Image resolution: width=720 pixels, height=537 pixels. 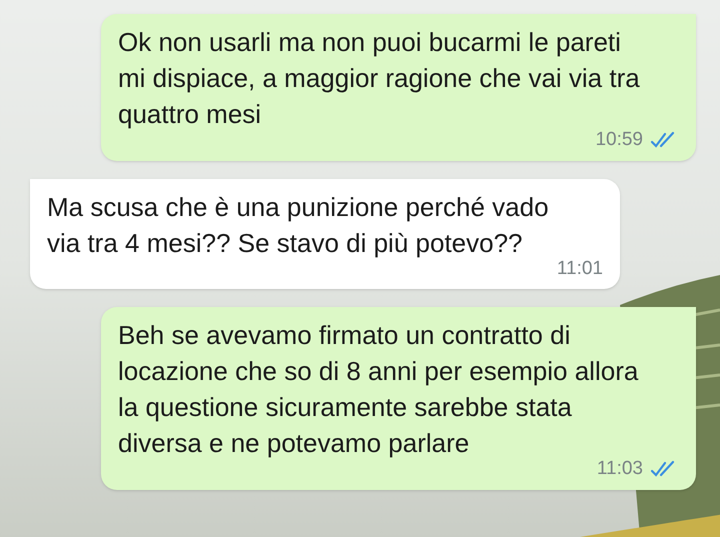 What do you see at coordinates (619, 469) in the screenshot?
I see `message-time: 11:03` at bounding box center [619, 469].